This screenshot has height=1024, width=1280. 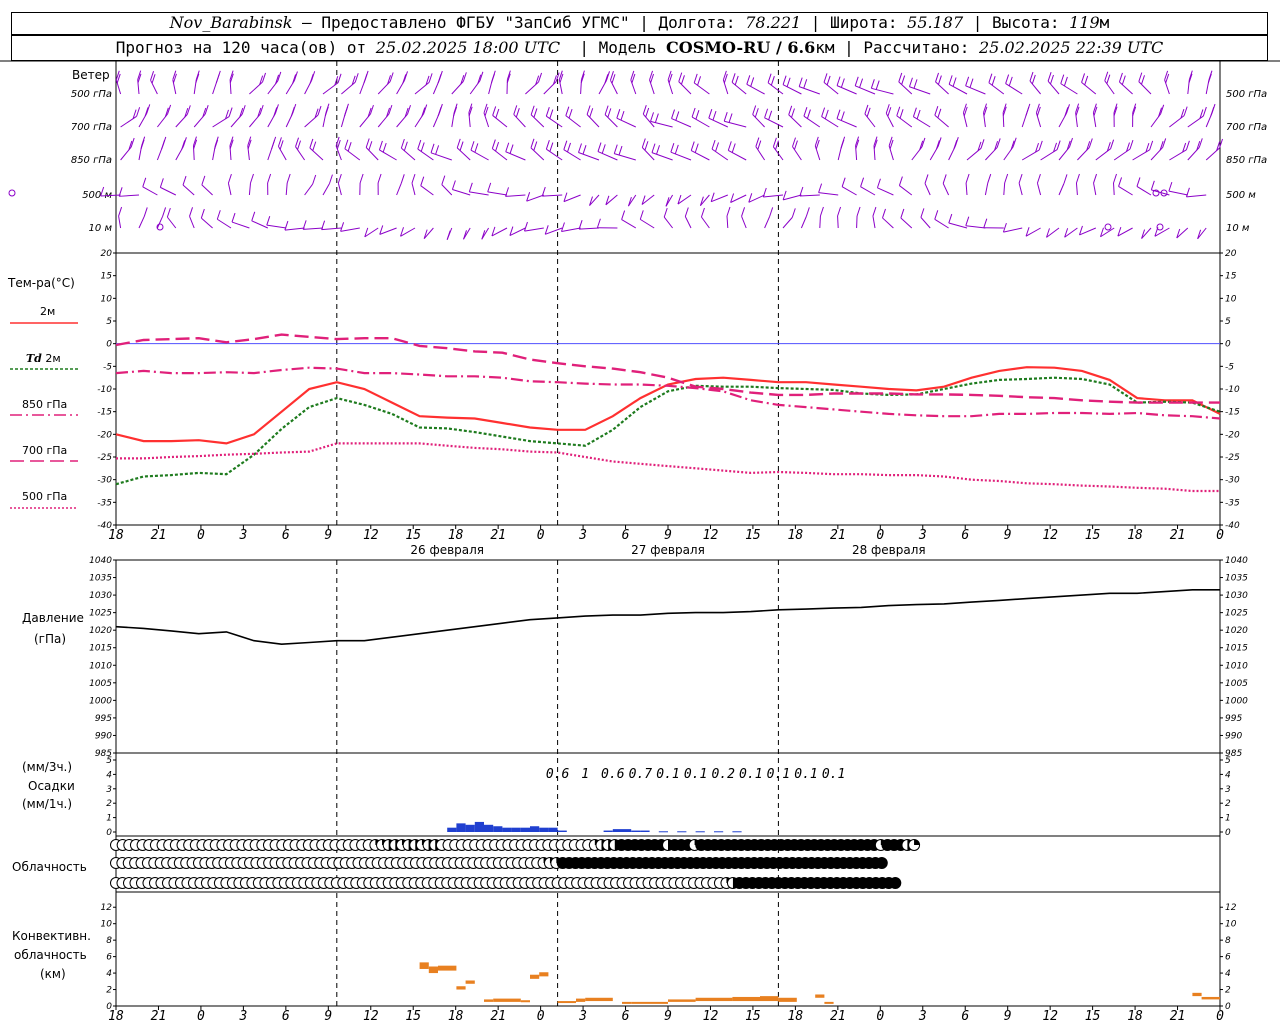 I want to click on precip-axis-label: 2, so click(x=109, y=804).